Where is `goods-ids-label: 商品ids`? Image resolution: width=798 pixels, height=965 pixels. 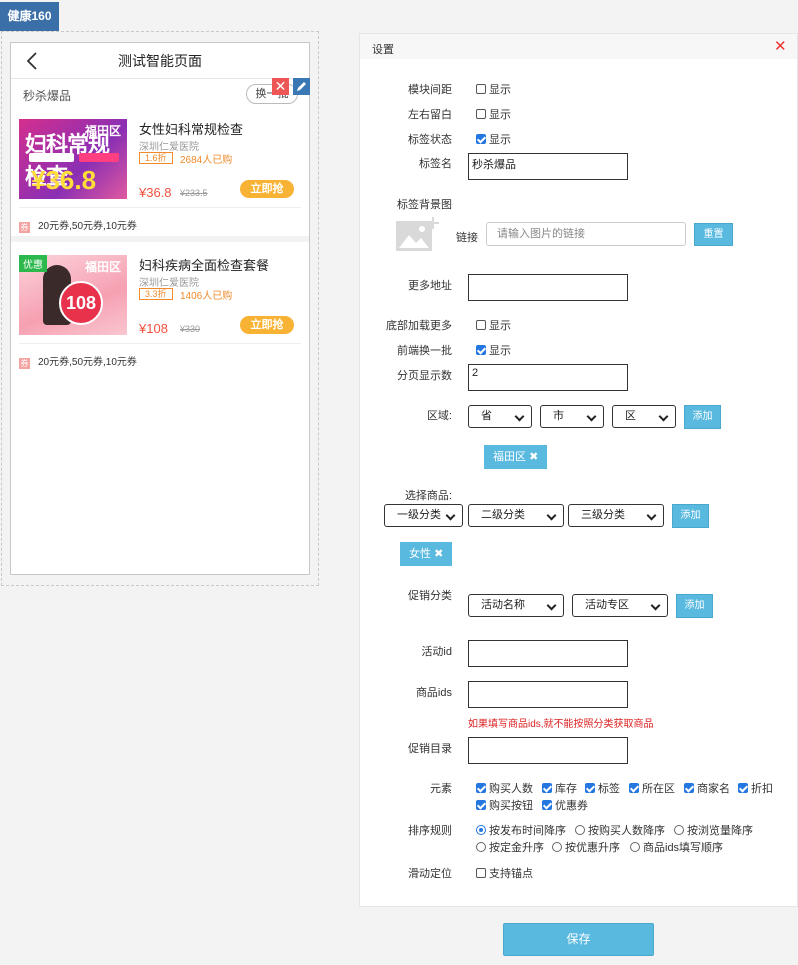
goods-ids-label: 商品ids is located at coordinates (433, 693).